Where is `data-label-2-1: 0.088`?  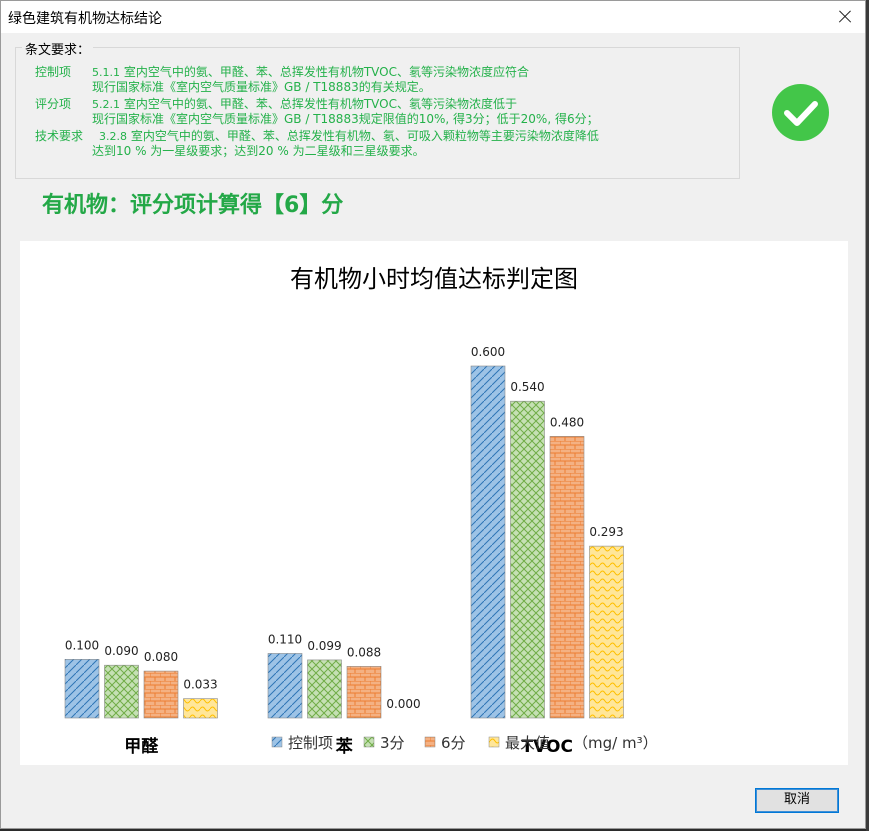 data-label-2-1: 0.088 is located at coordinates (364, 652).